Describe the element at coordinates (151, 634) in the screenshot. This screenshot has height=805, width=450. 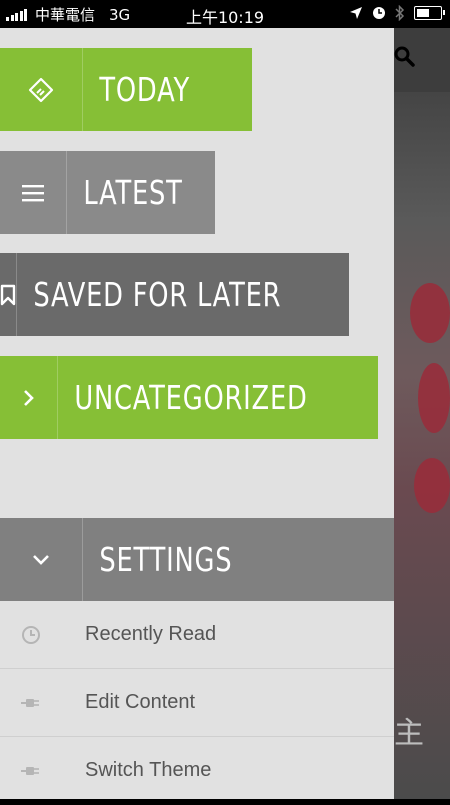
I see `recently-read-label: Recently Read` at that location.